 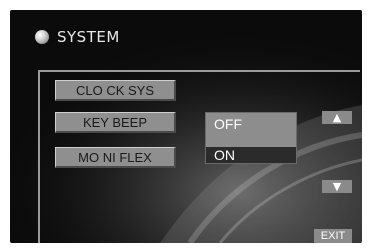 I want to click on menu-item-moni-flex: MO NI FLEX, so click(x=115, y=157).